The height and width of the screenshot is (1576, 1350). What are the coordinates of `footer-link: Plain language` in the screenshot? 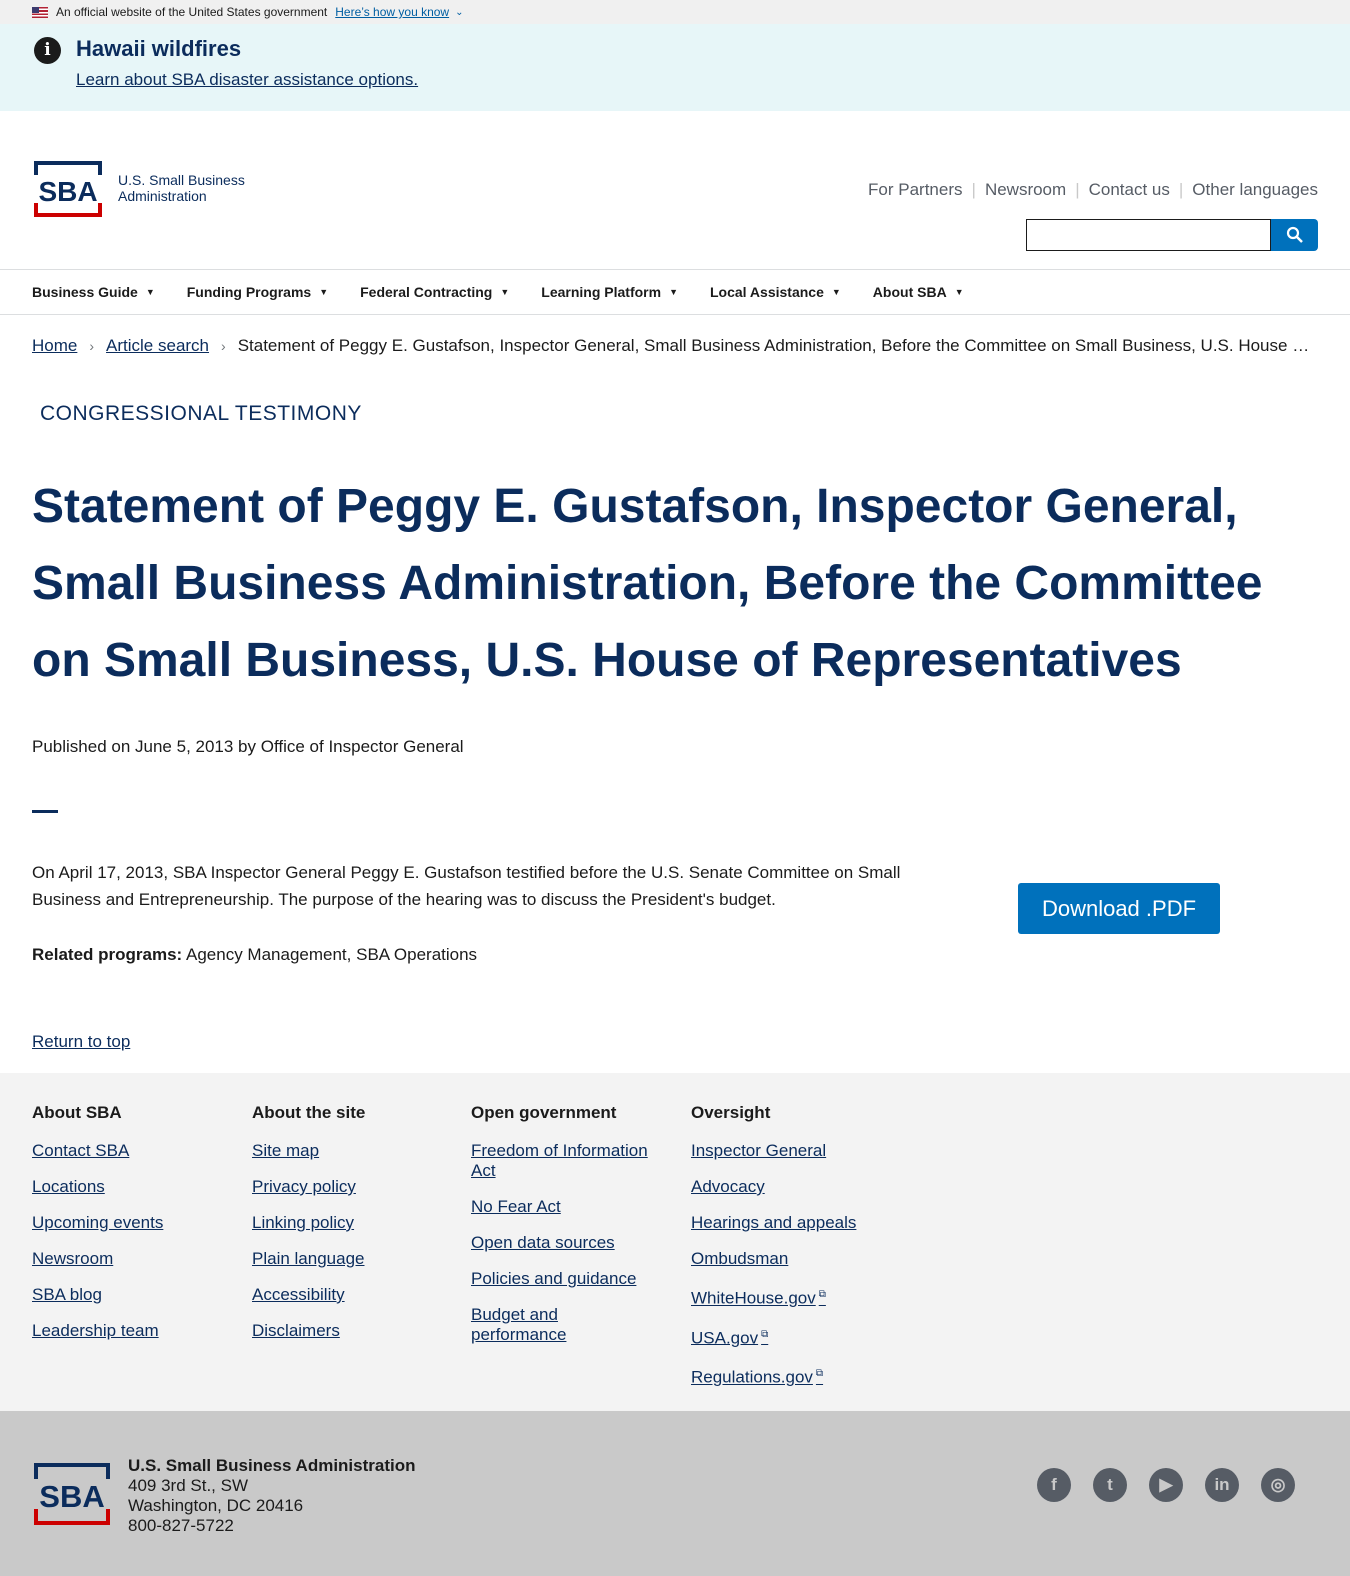 It's located at (352, 1259).